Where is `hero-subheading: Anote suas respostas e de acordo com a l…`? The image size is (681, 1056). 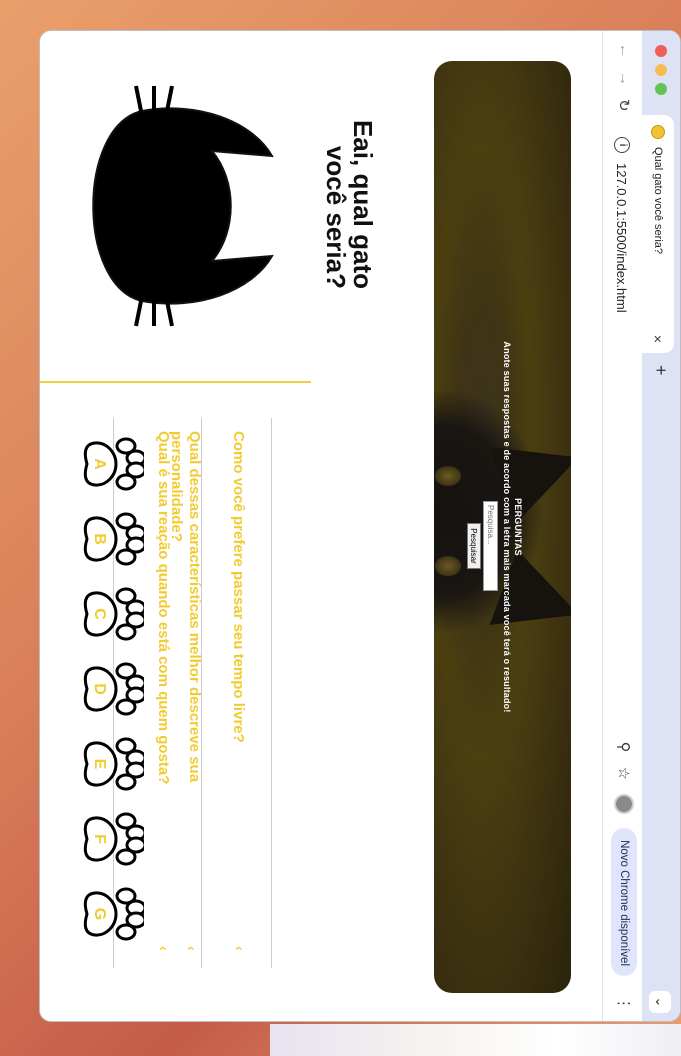
hero-subheading: Anote suas respostas e de acordo com a l… is located at coordinates (507, 527).